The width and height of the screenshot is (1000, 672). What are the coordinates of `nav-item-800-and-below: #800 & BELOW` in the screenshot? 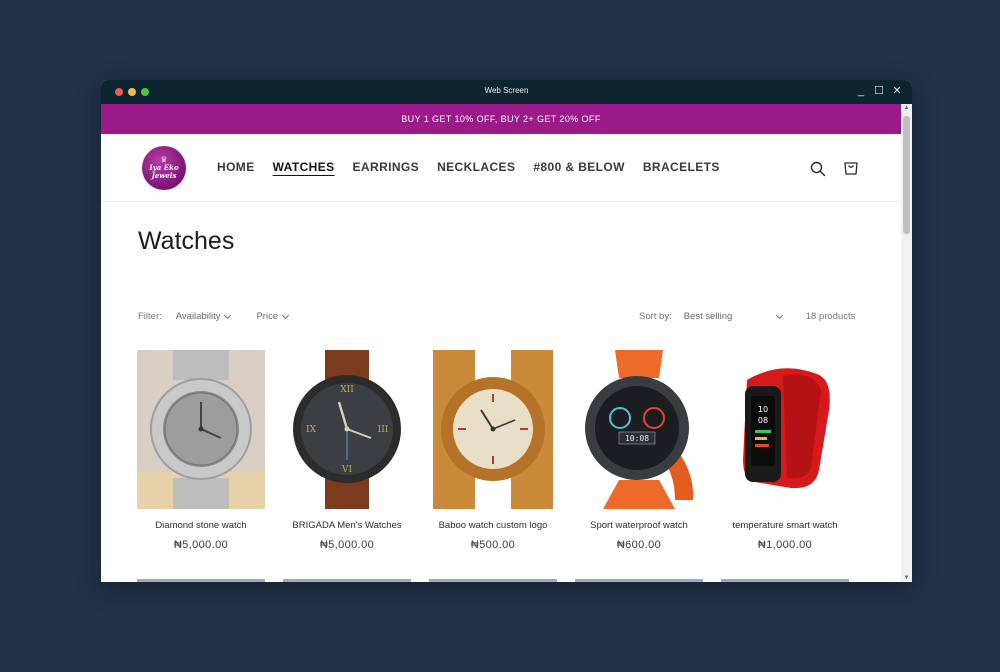 It's located at (579, 167).